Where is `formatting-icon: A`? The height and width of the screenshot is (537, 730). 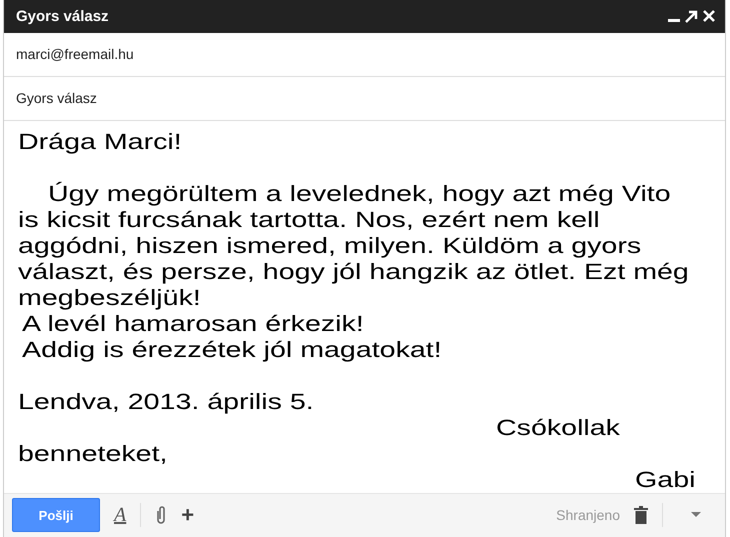 formatting-icon: A is located at coordinates (120, 515).